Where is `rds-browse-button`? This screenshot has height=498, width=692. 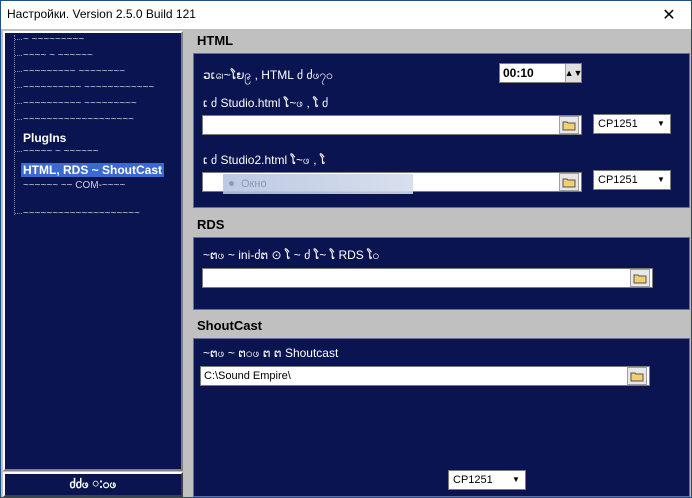 rds-browse-button is located at coordinates (640, 278).